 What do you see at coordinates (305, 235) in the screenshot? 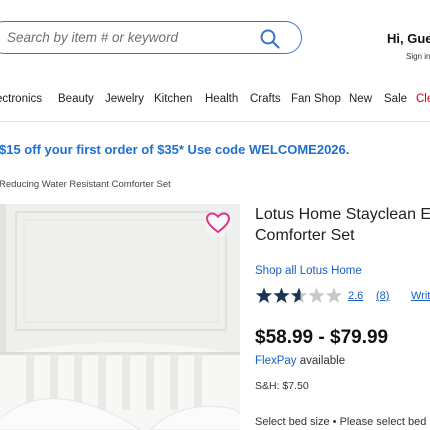
I see `product-title-line-2: Comforter Set` at bounding box center [305, 235].